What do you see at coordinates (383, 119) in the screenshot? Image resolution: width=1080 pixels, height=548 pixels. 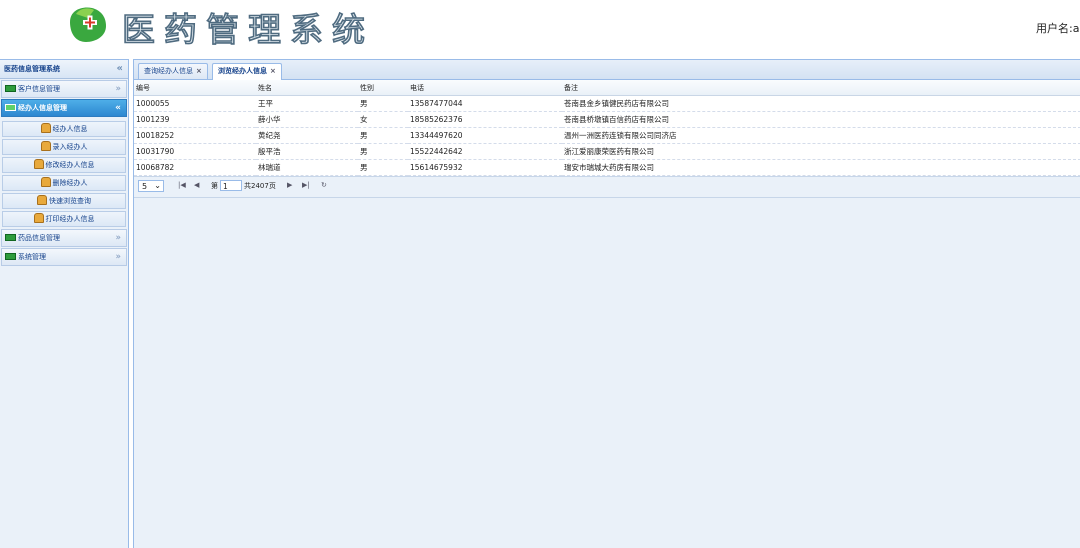 I see `cell-gender: 女` at bounding box center [383, 119].